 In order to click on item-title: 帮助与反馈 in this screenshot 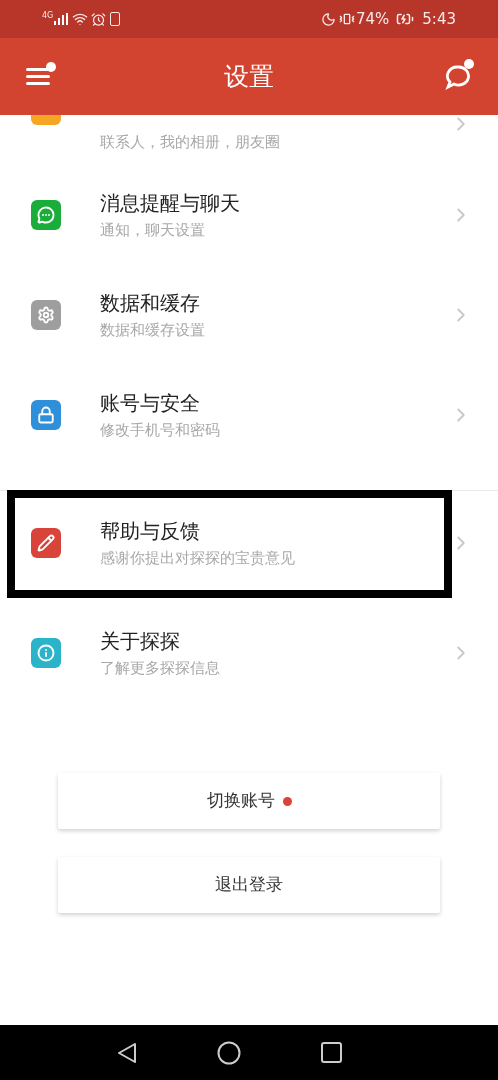, I will do `click(150, 531)`.